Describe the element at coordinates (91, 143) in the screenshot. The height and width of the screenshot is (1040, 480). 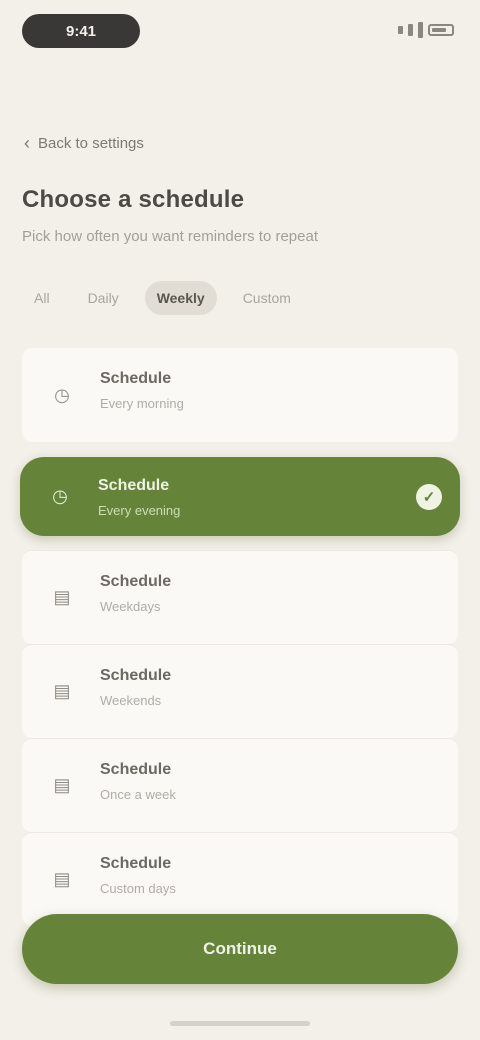
I see `back-link-label: Back to settings` at that location.